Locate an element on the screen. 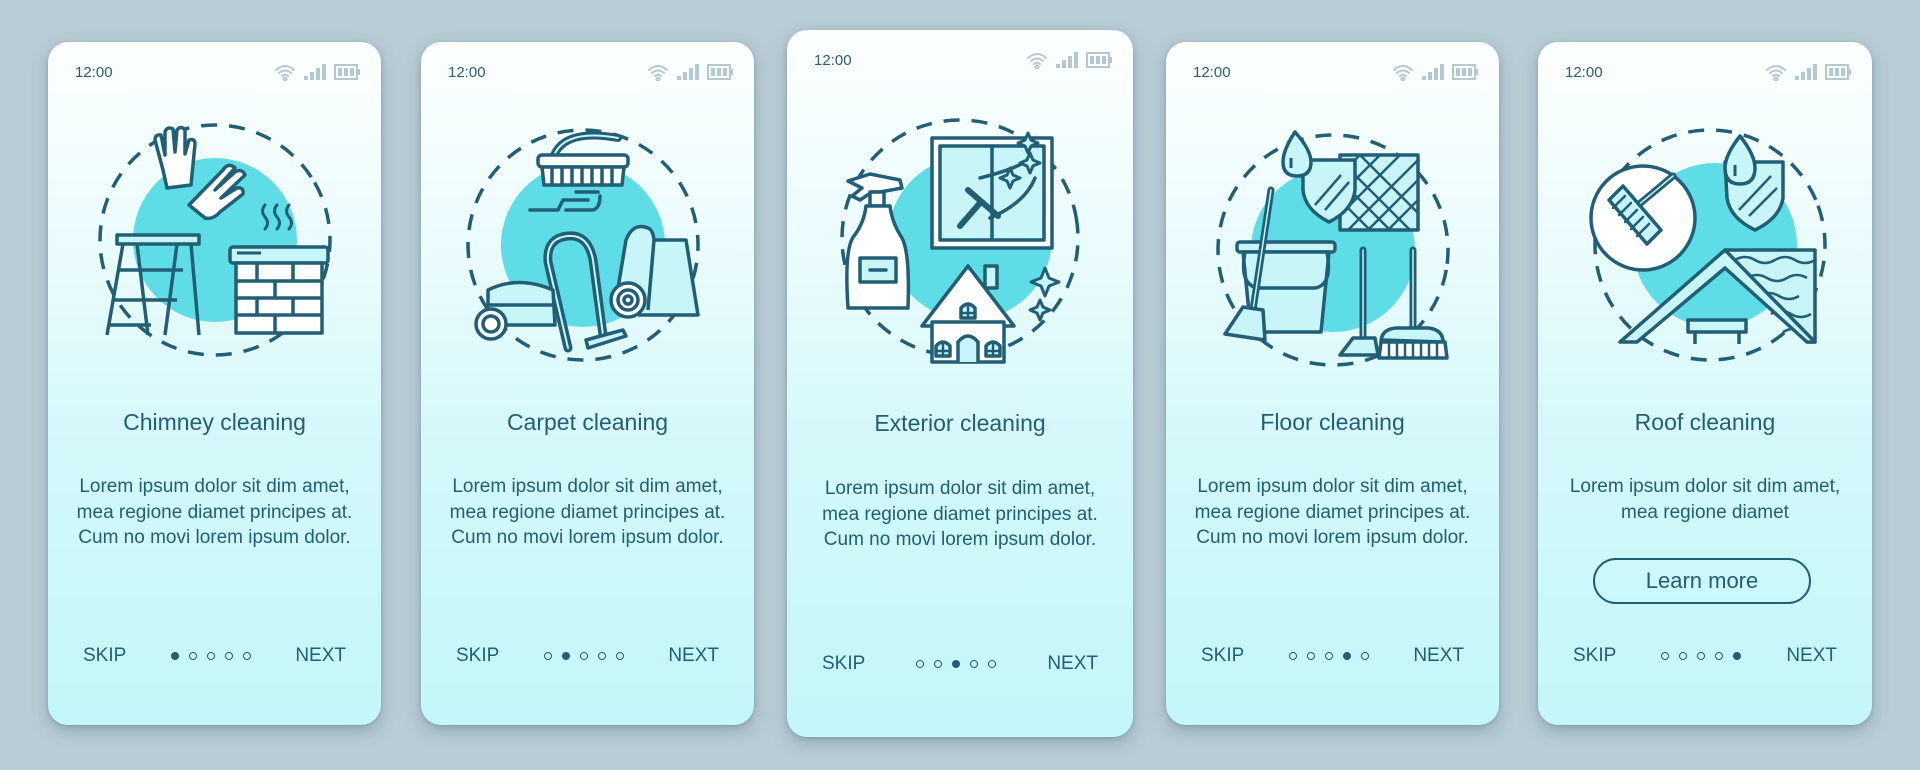 The image size is (1920, 770). roof-cleaning-illustration is located at coordinates (1708, 245).